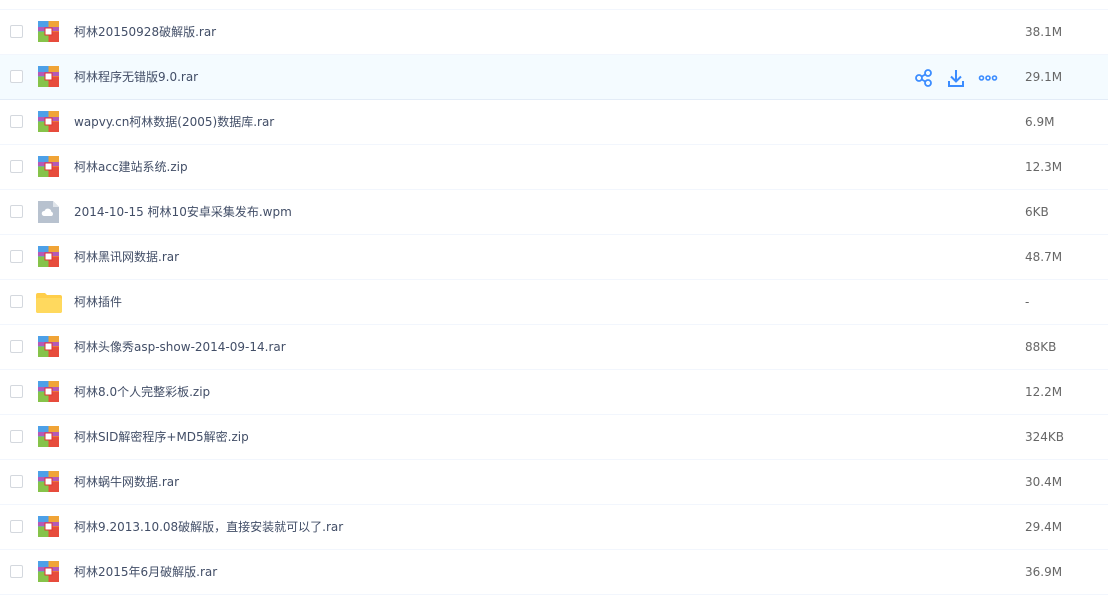  I want to click on file-row: wapvy.cn柯林数据(2005)数据库.rar 6.9M, so click(554, 122).